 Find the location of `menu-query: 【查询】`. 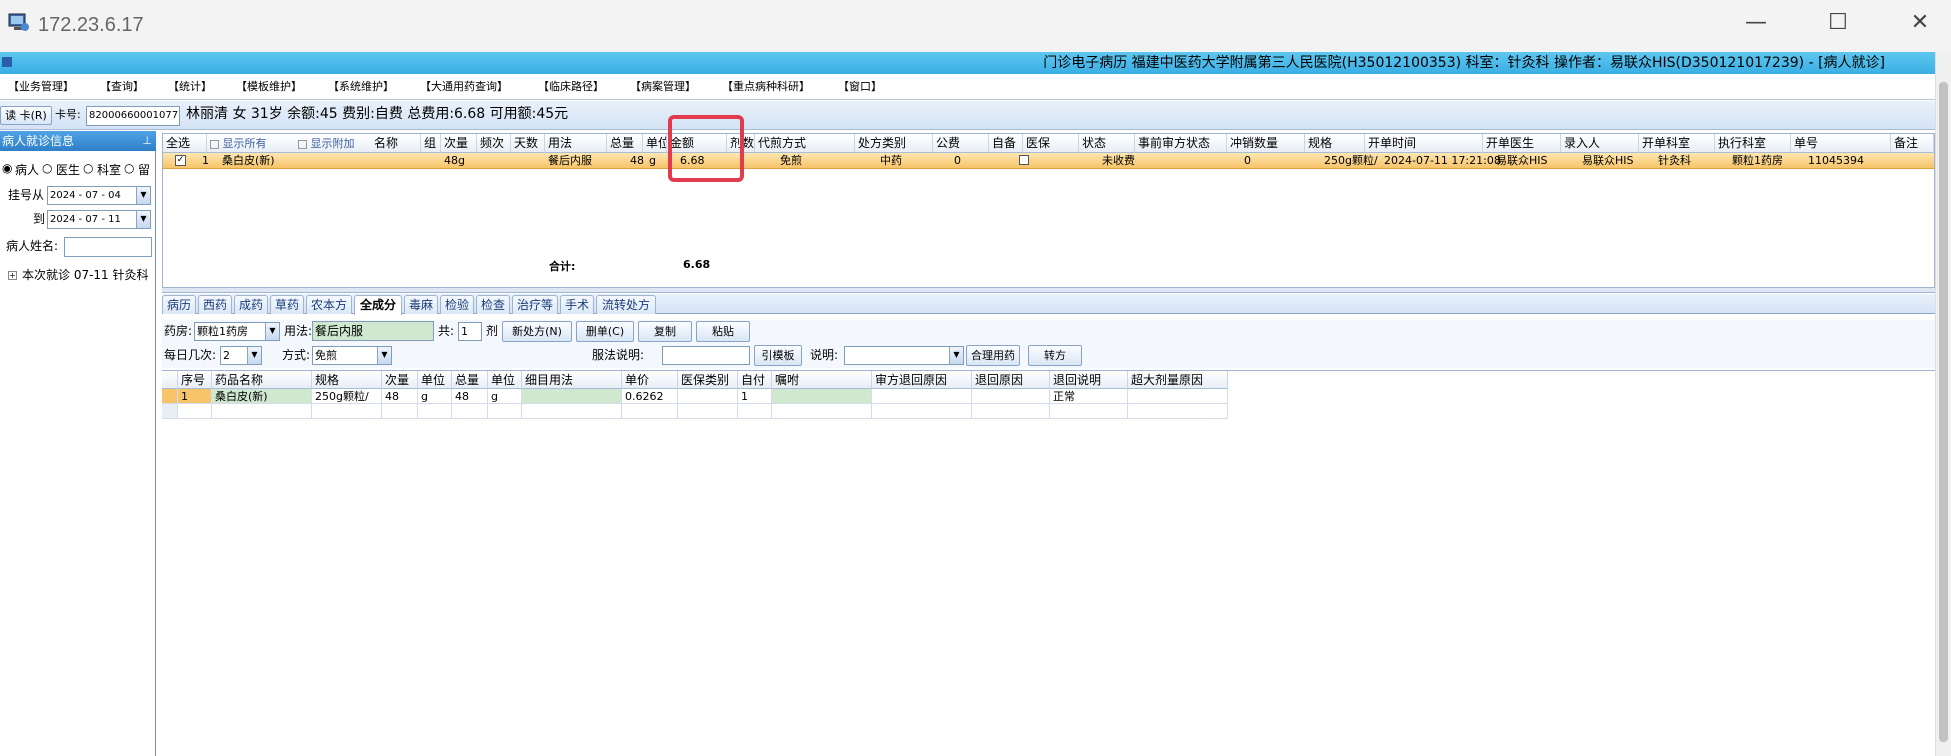

menu-query: 【查询】 is located at coordinates (122, 87).